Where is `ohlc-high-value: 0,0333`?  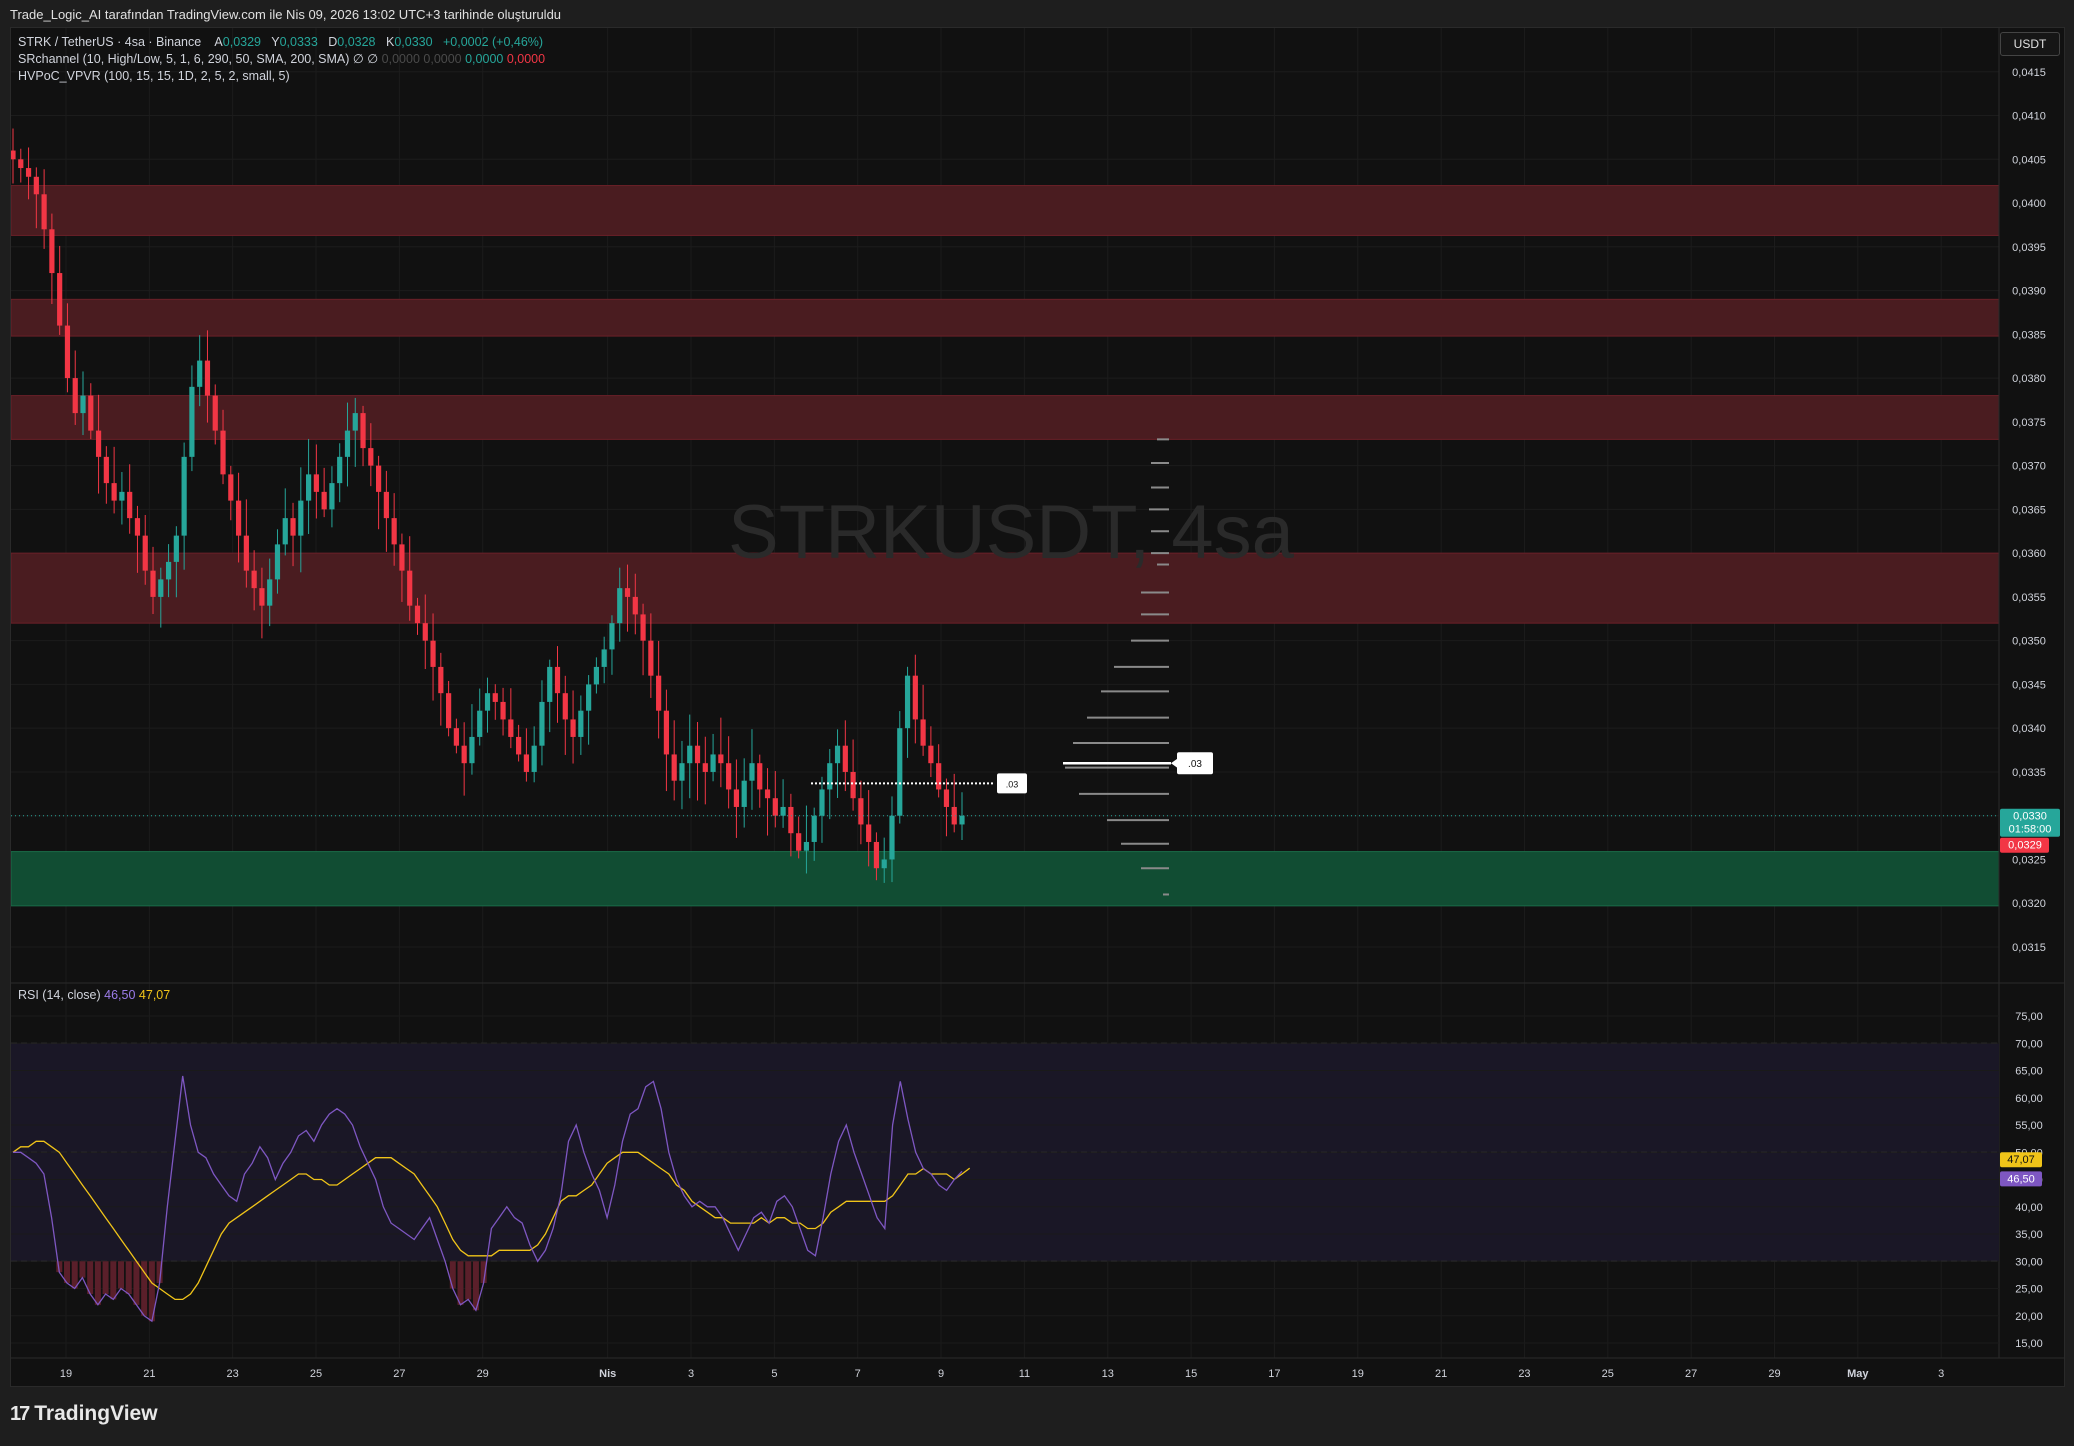
ohlc-high-value: 0,0333 is located at coordinates (298, 42).